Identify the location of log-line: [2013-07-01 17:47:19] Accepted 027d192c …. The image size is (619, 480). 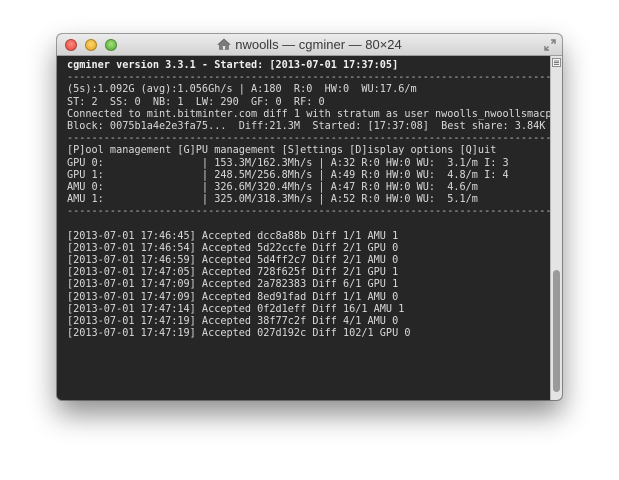
(239, 334).